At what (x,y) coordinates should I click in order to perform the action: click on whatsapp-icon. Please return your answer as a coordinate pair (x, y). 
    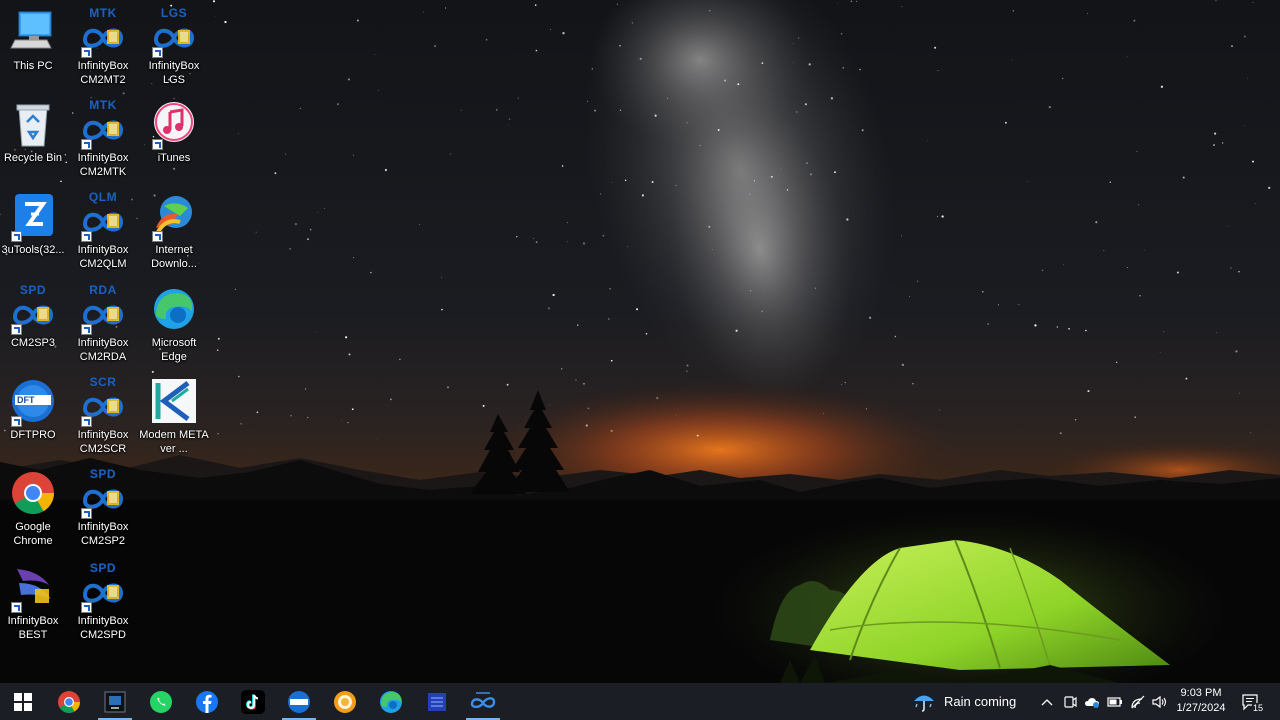
    Looking at the image, I should click on (161, 701).